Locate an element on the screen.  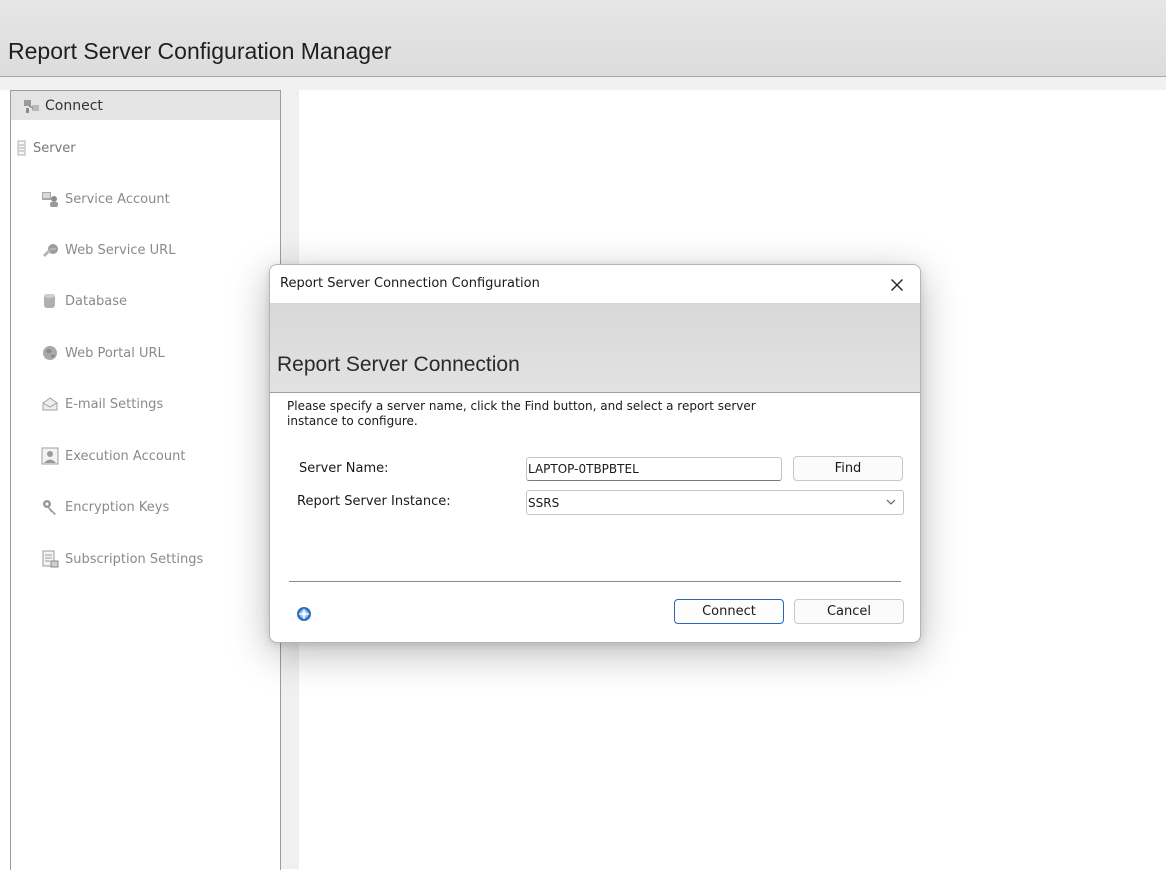
sidebar-item-label: Encryption Keys is located at coordinates (117, 507).